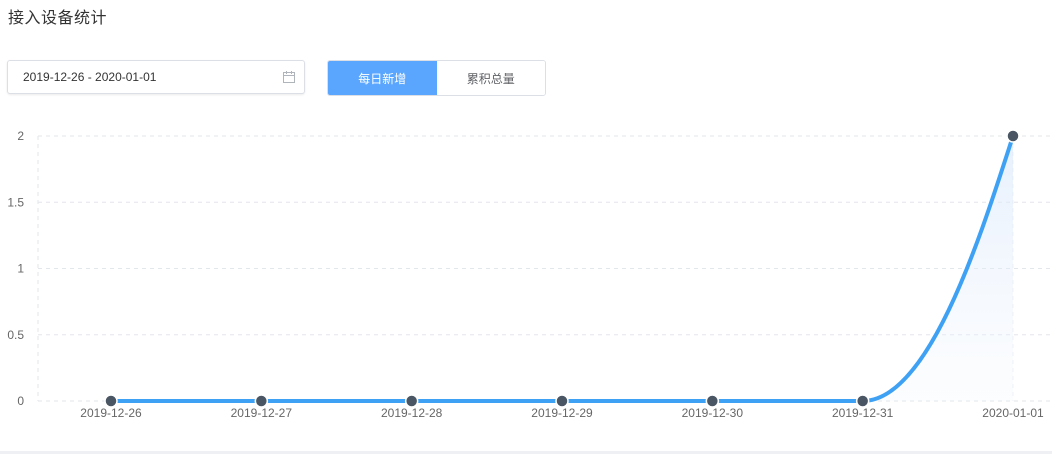 Image resolution: width=1052 pixels, height=459 pixels. Describe the element at coordinates (111, 413) in the screenshot. I see `x-tick-label: 2019-12-26` at that location.